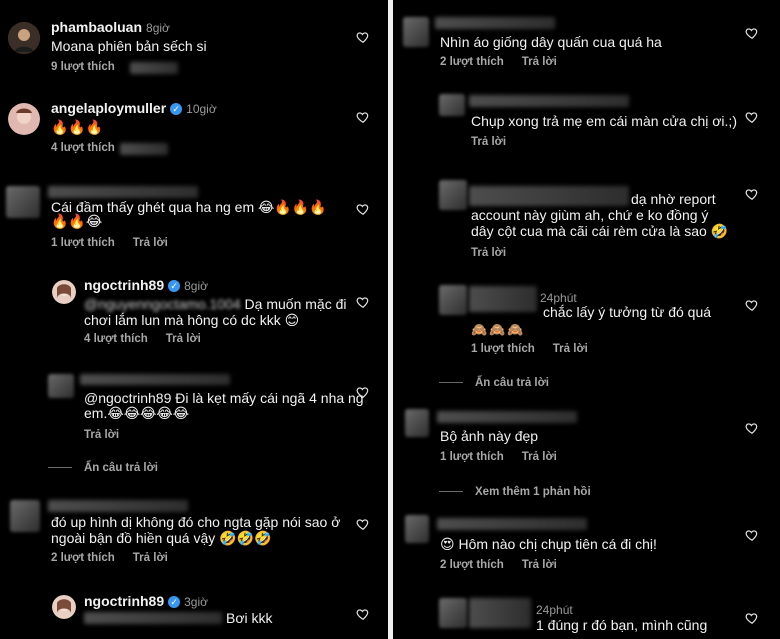  What do you see at coordinates (77, 127) in the screenshot?
I see `comment-text: 🔥🔥🔥` at bounding box center [77, 127].